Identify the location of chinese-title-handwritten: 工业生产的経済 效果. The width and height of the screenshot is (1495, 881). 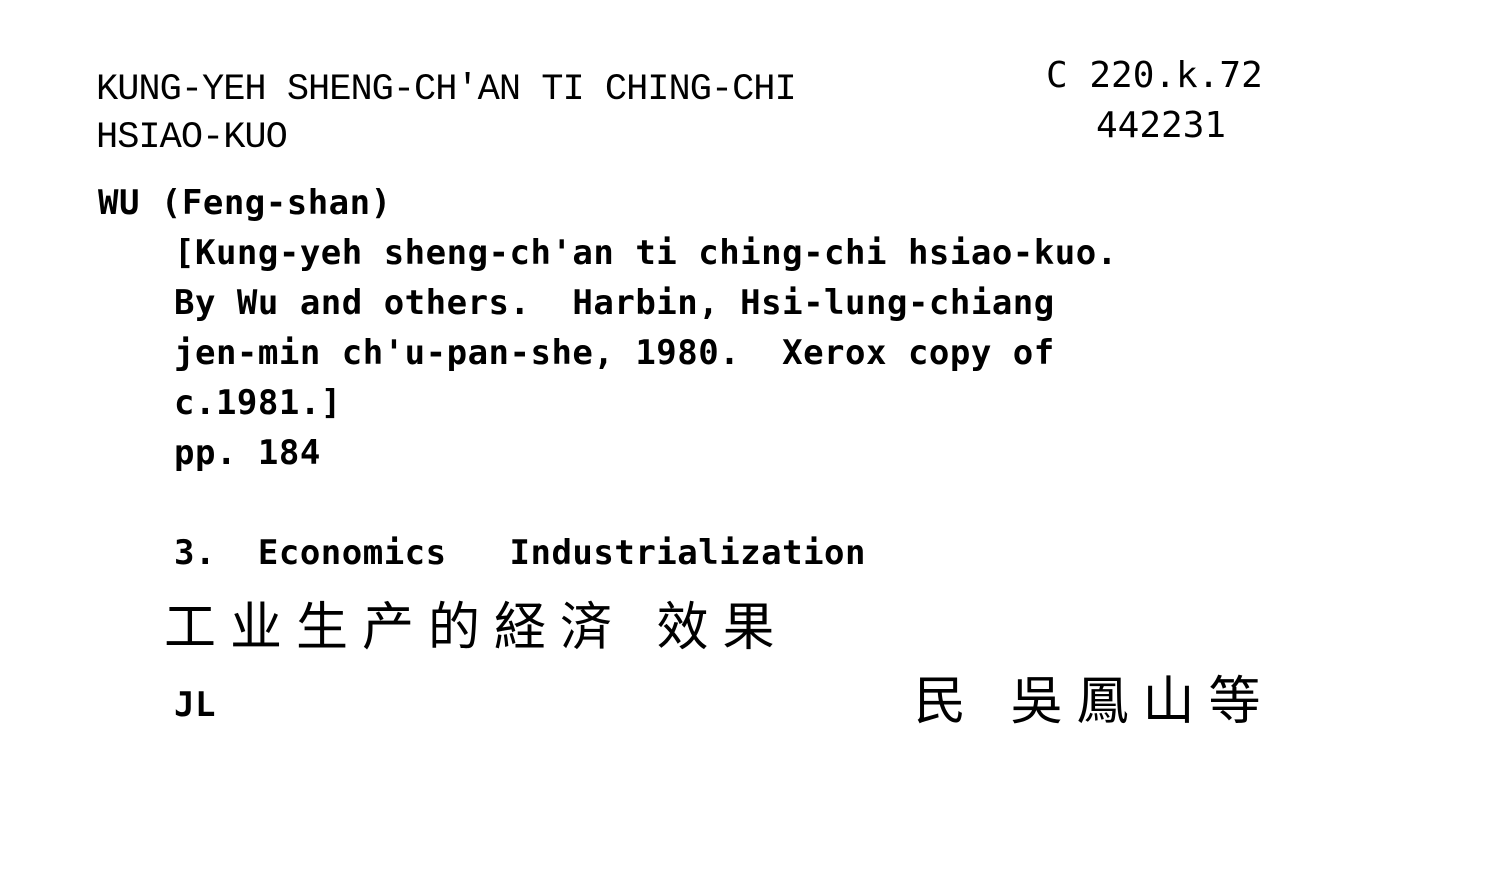
(476, 628).